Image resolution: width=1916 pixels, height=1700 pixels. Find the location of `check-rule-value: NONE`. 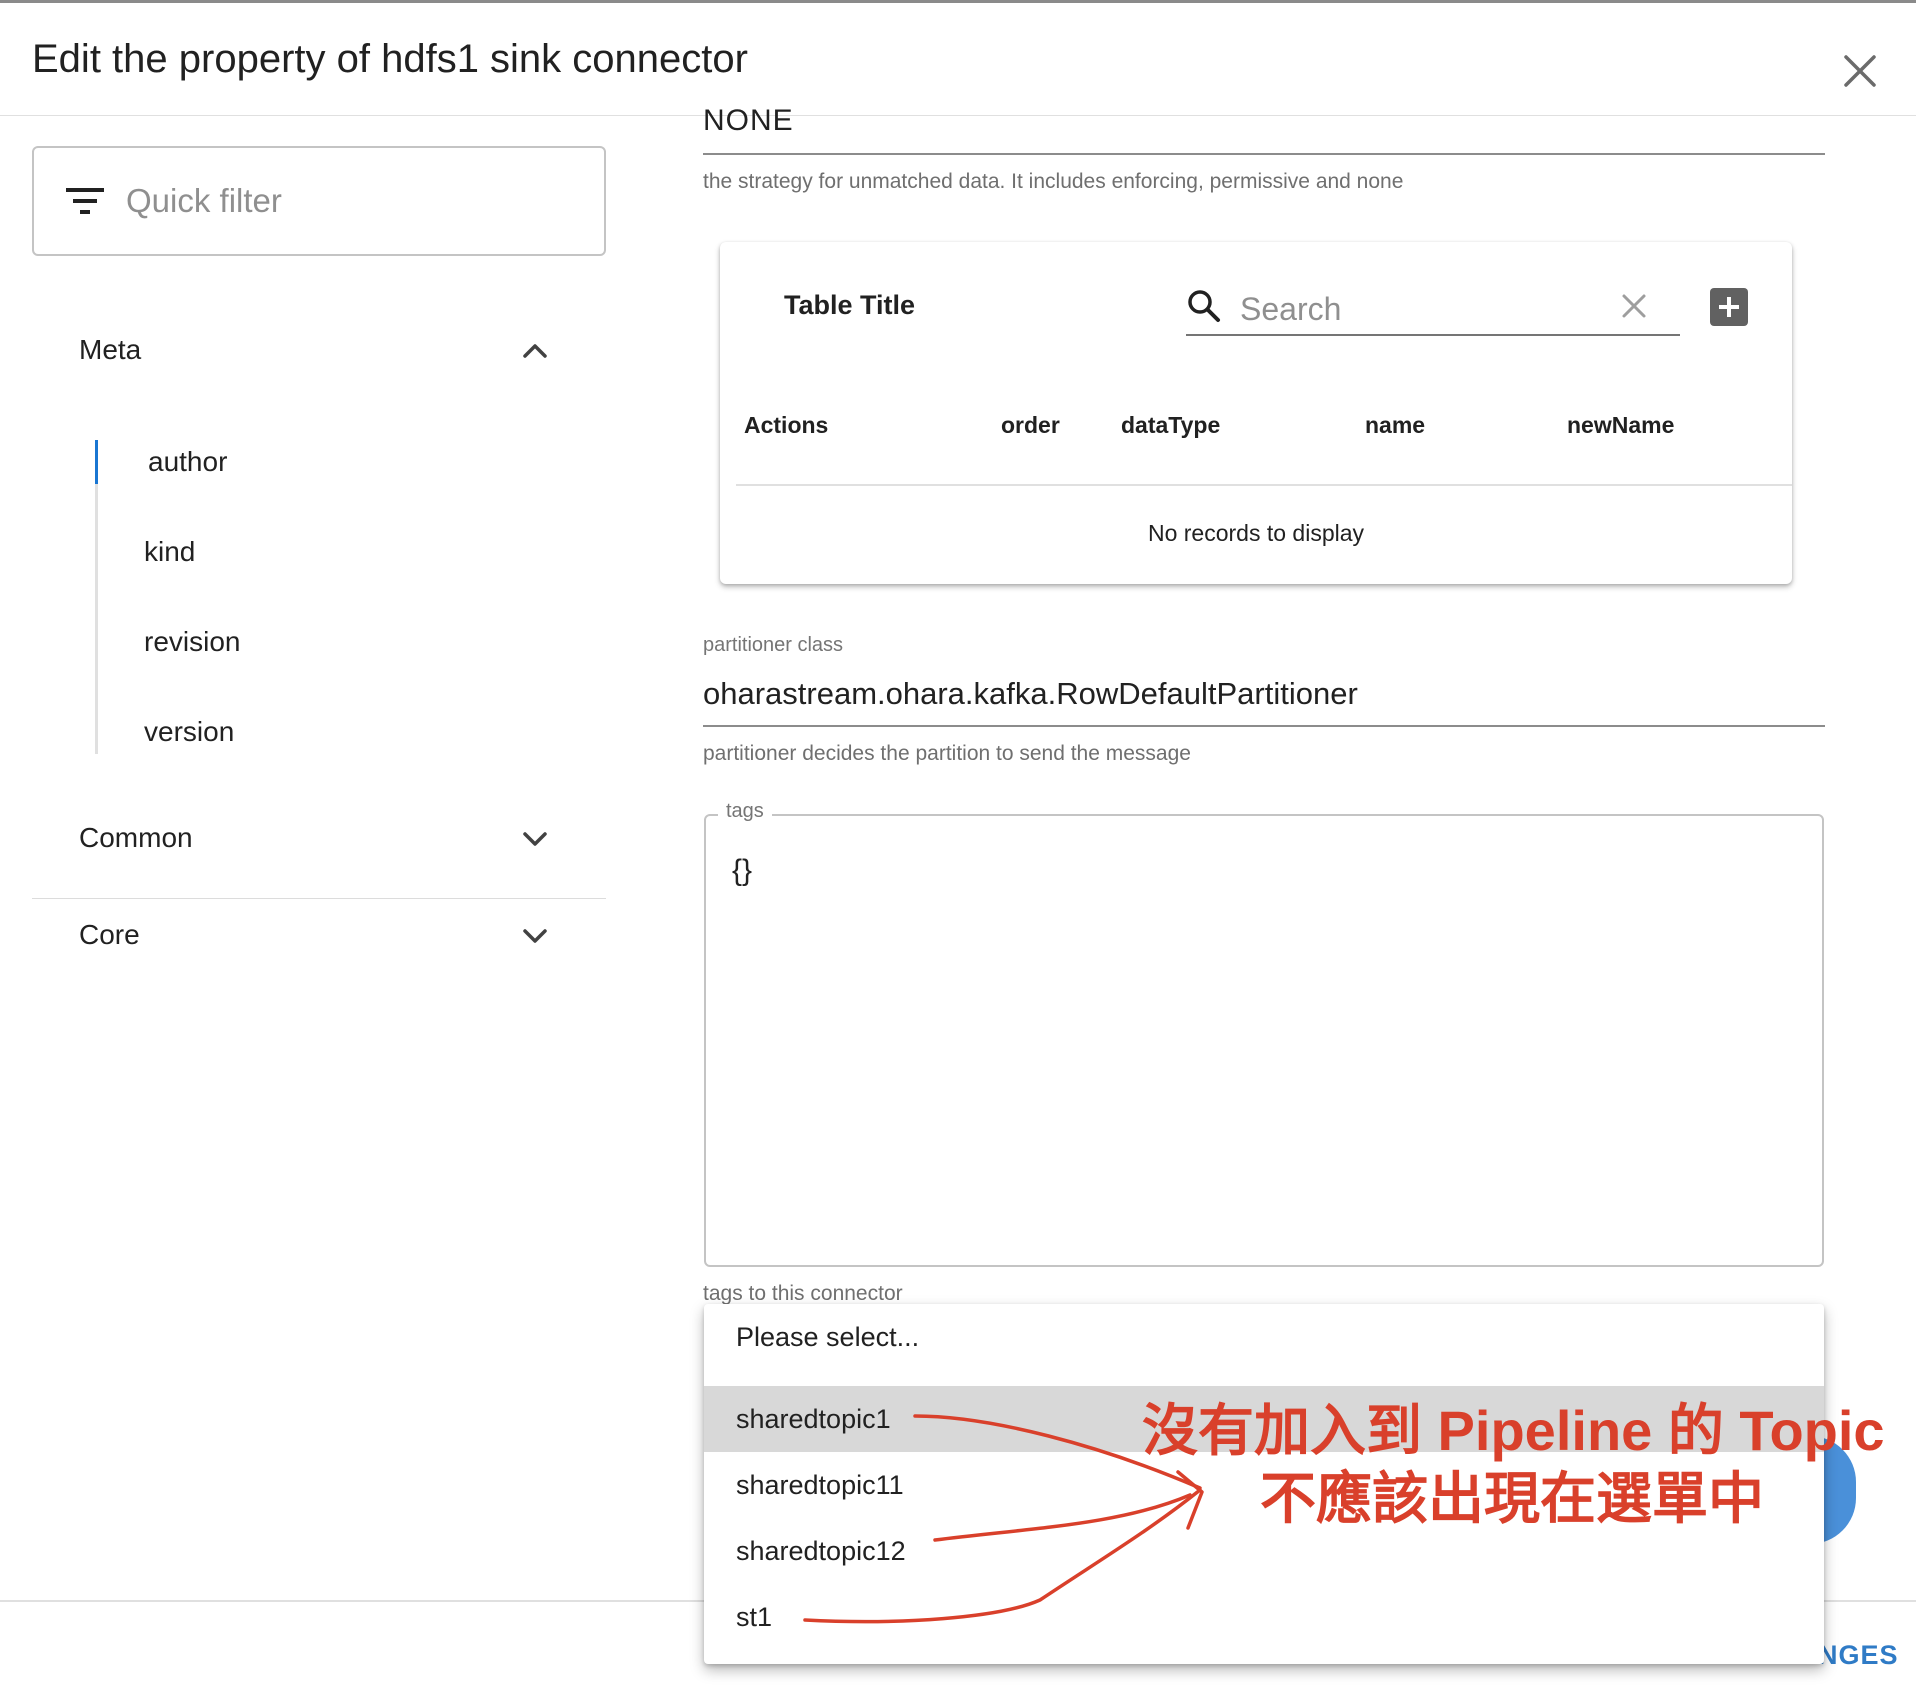

check-rule-value: NONE is located at coordinates (748, 121).